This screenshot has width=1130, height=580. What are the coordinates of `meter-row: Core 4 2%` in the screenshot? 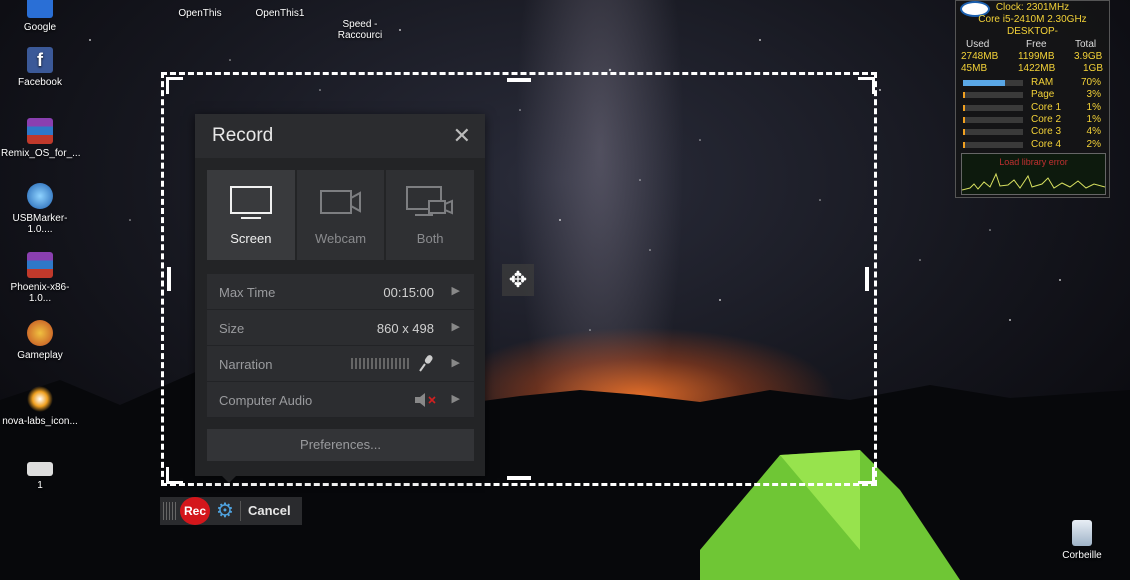 It's located at (1032, 145).